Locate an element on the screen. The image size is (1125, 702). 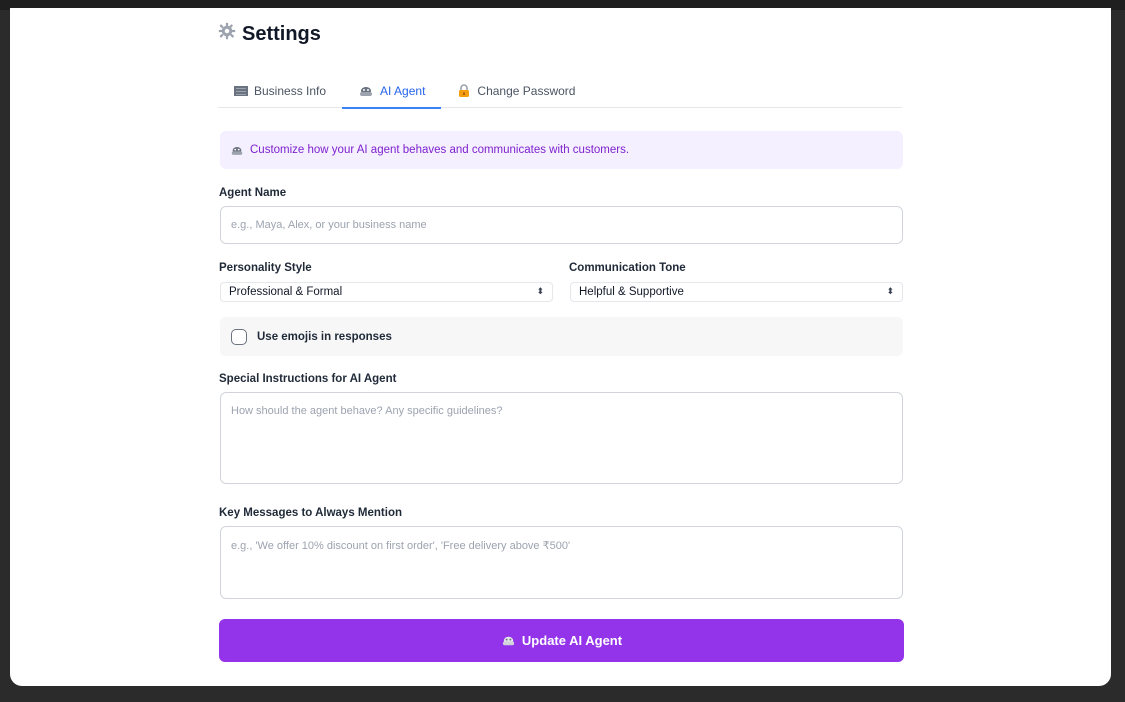
personality-style-label: Personality Style is located at coordinates (265, 268).